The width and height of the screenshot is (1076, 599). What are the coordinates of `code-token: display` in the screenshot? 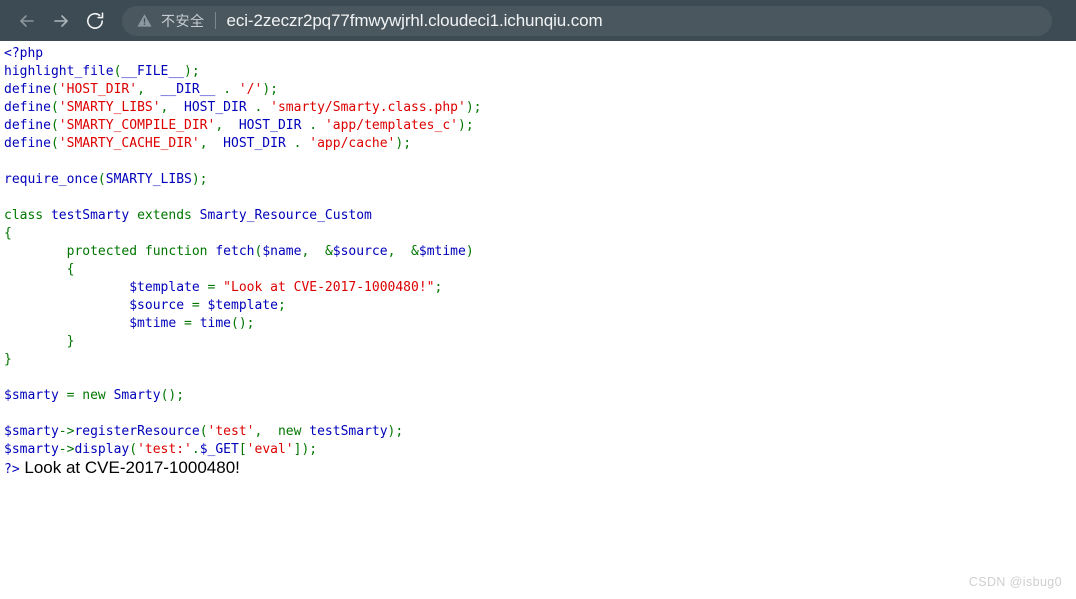 It's located at (102, 449).